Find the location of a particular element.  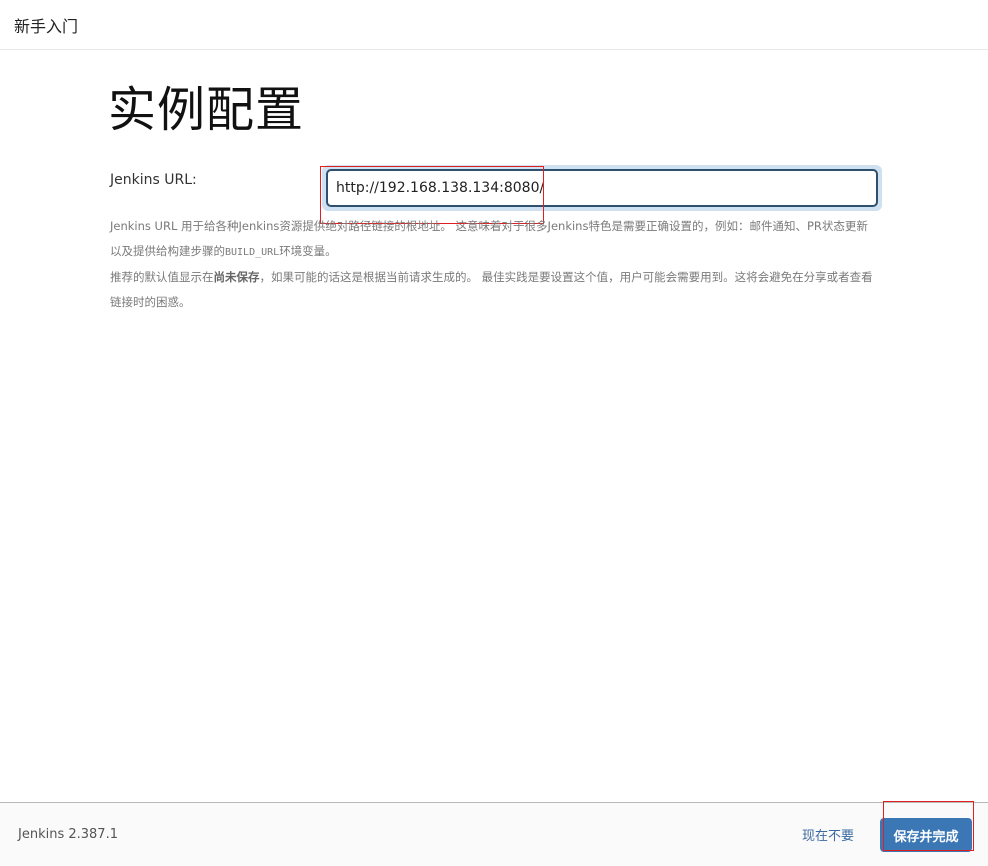

help-text-1b: 环境变量。 is located at coordinates (308, 251).